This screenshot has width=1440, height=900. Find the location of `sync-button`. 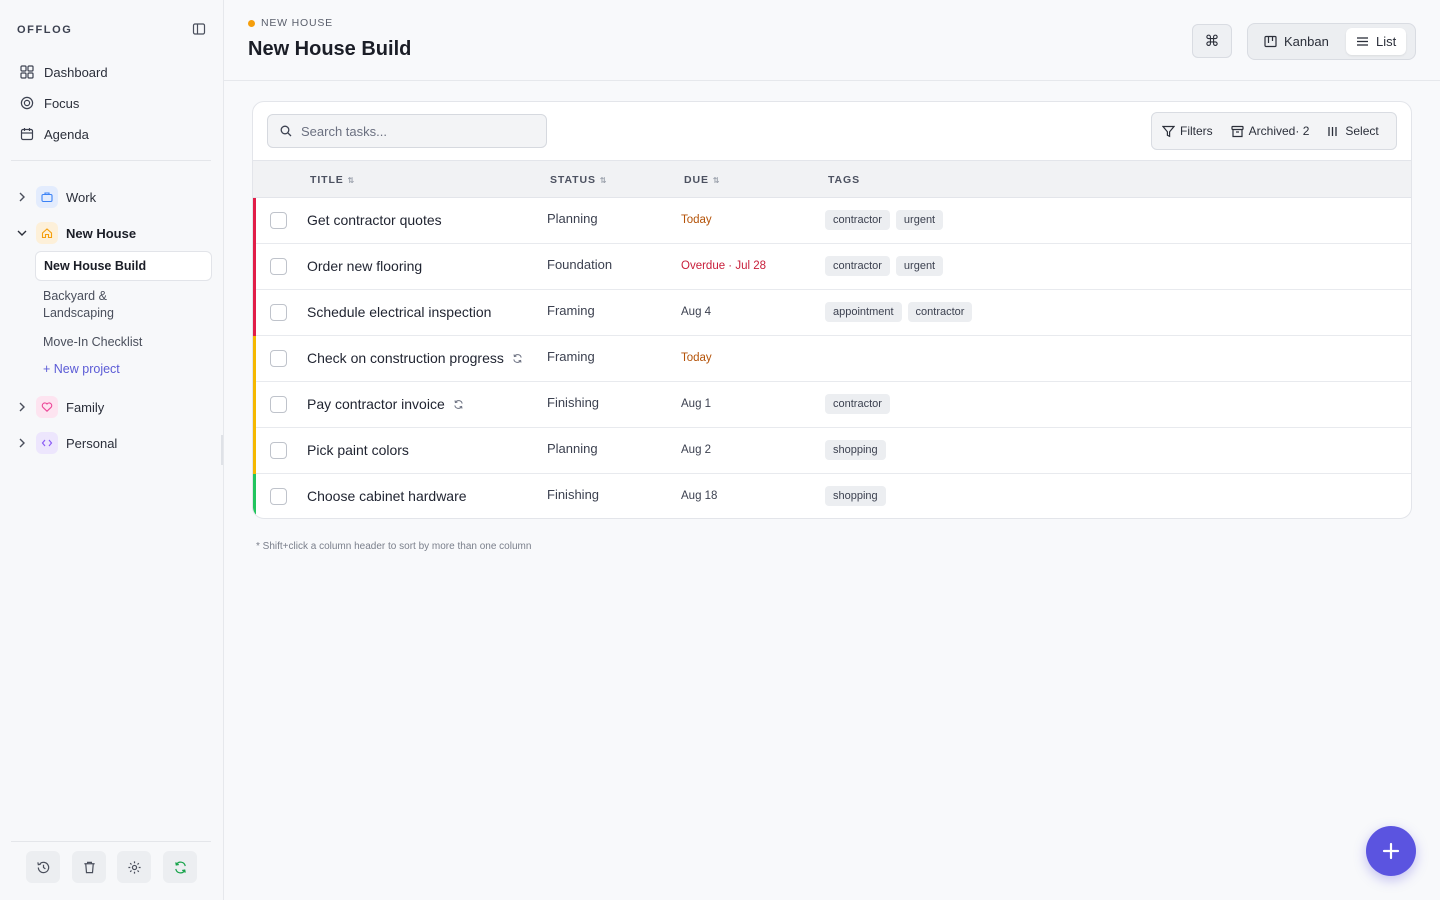

sync-button is located at coordinates (180, 867).